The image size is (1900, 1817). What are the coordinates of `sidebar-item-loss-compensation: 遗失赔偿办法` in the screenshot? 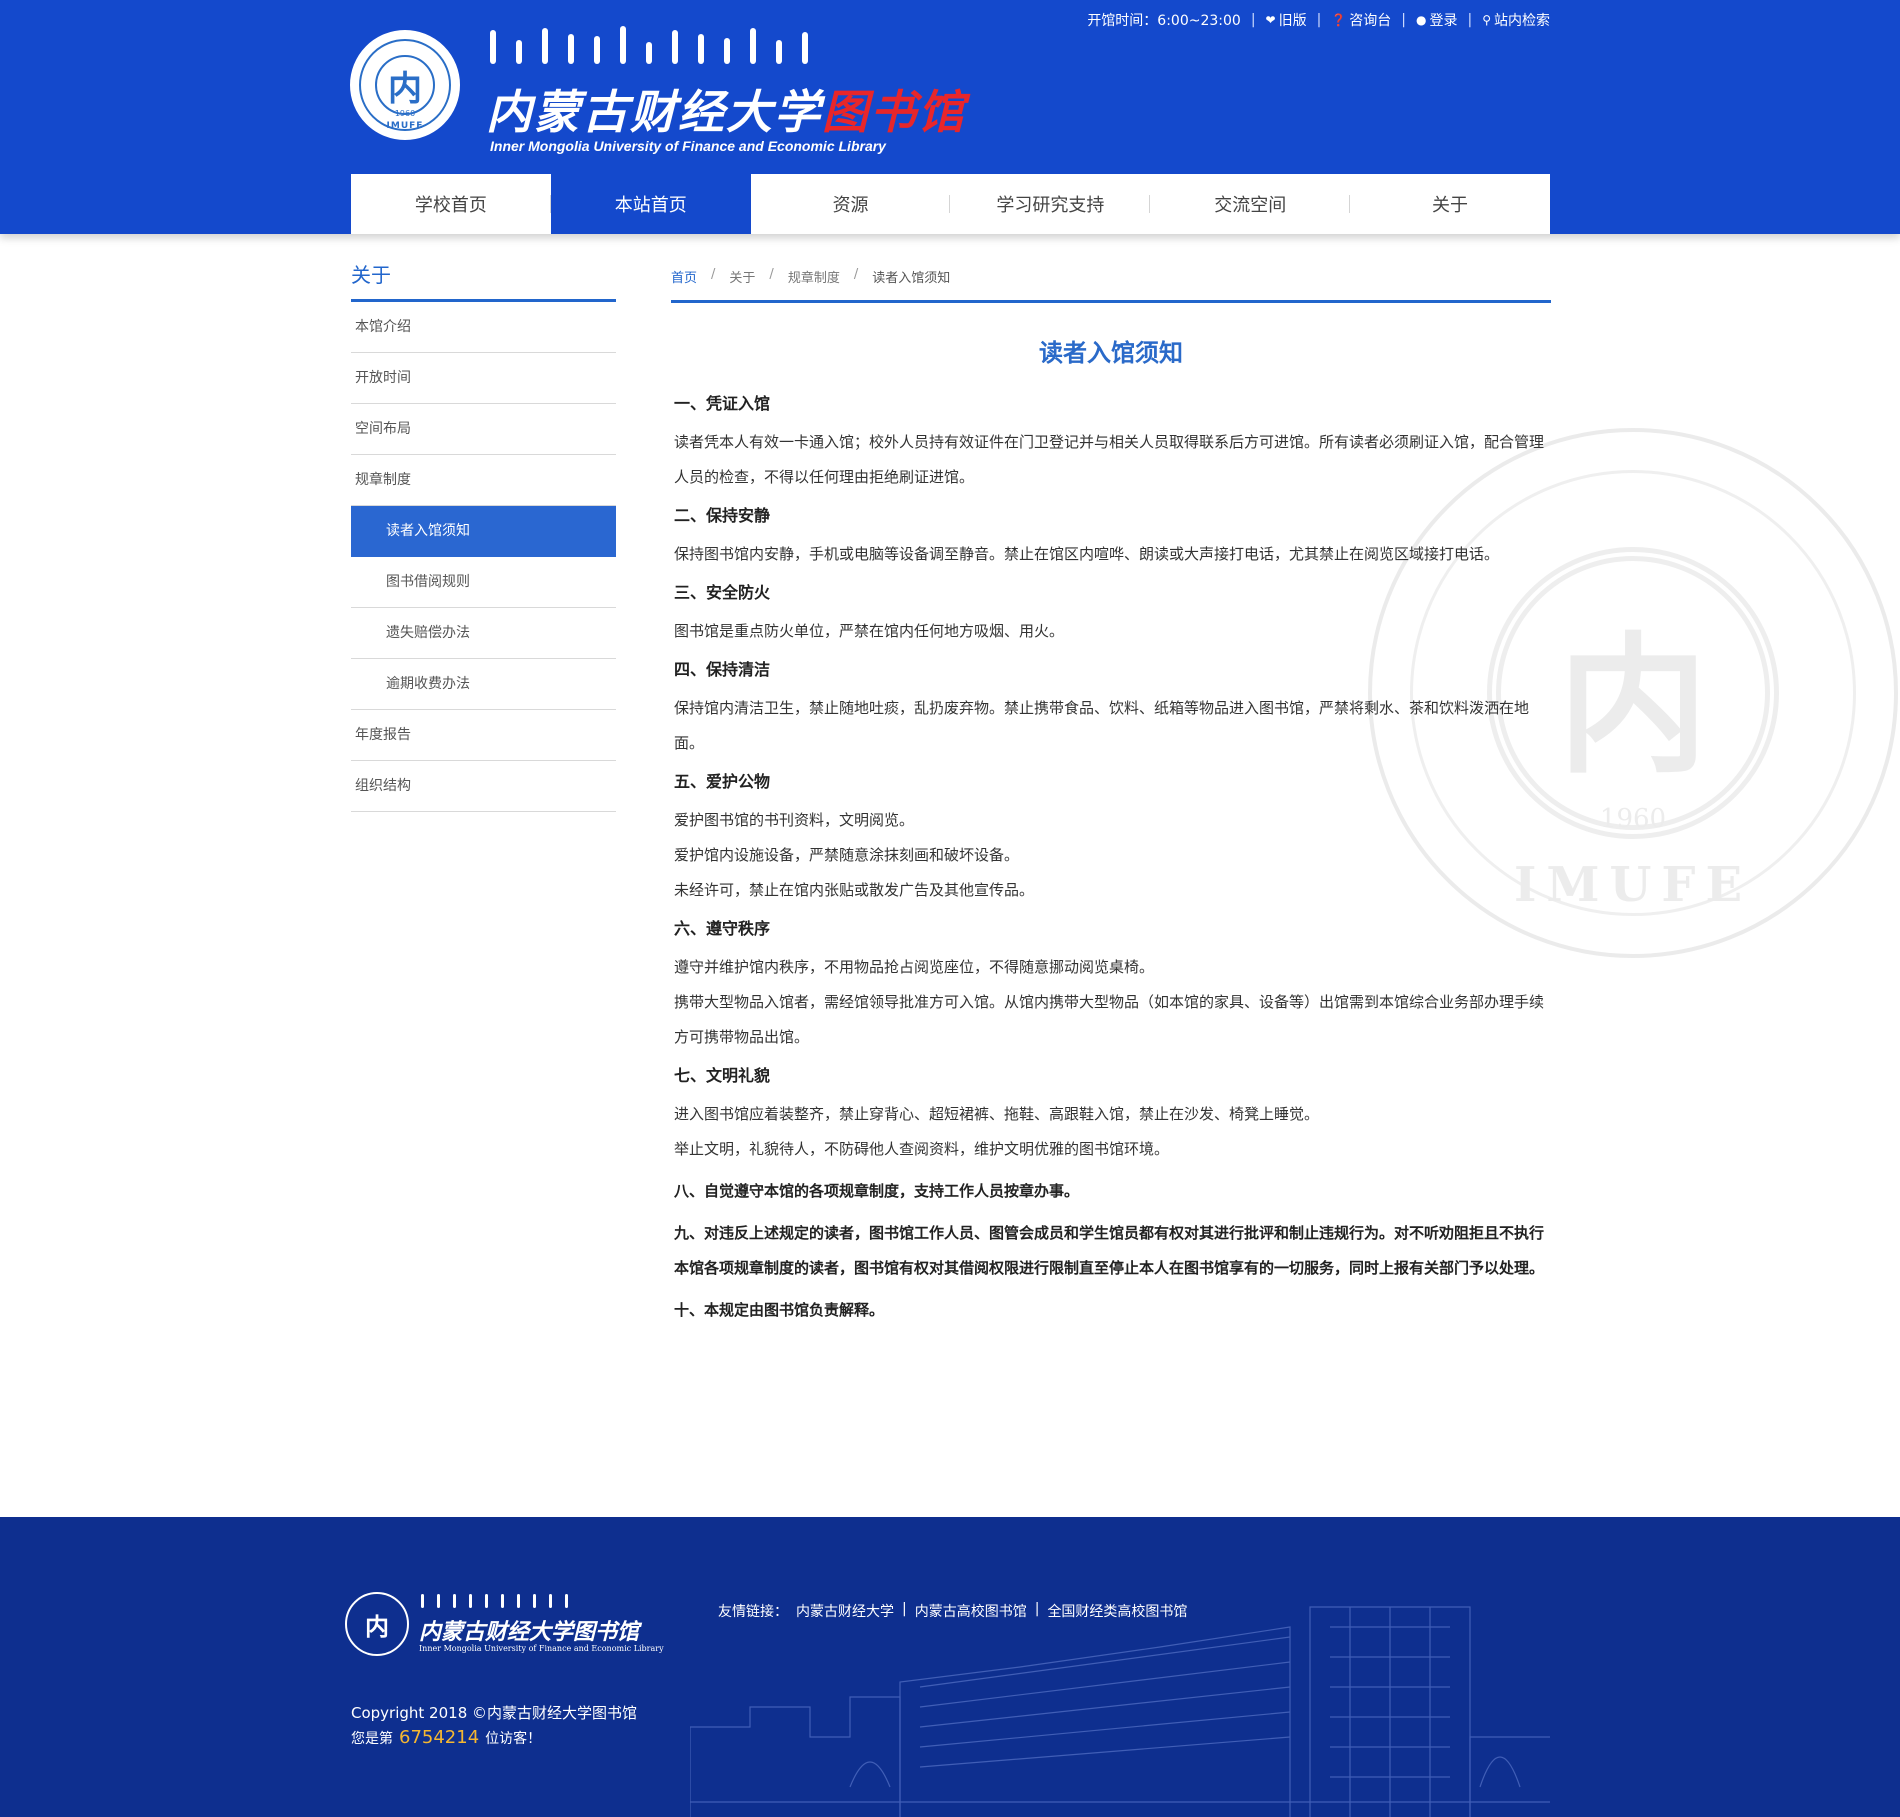 It's located at (483, 633).